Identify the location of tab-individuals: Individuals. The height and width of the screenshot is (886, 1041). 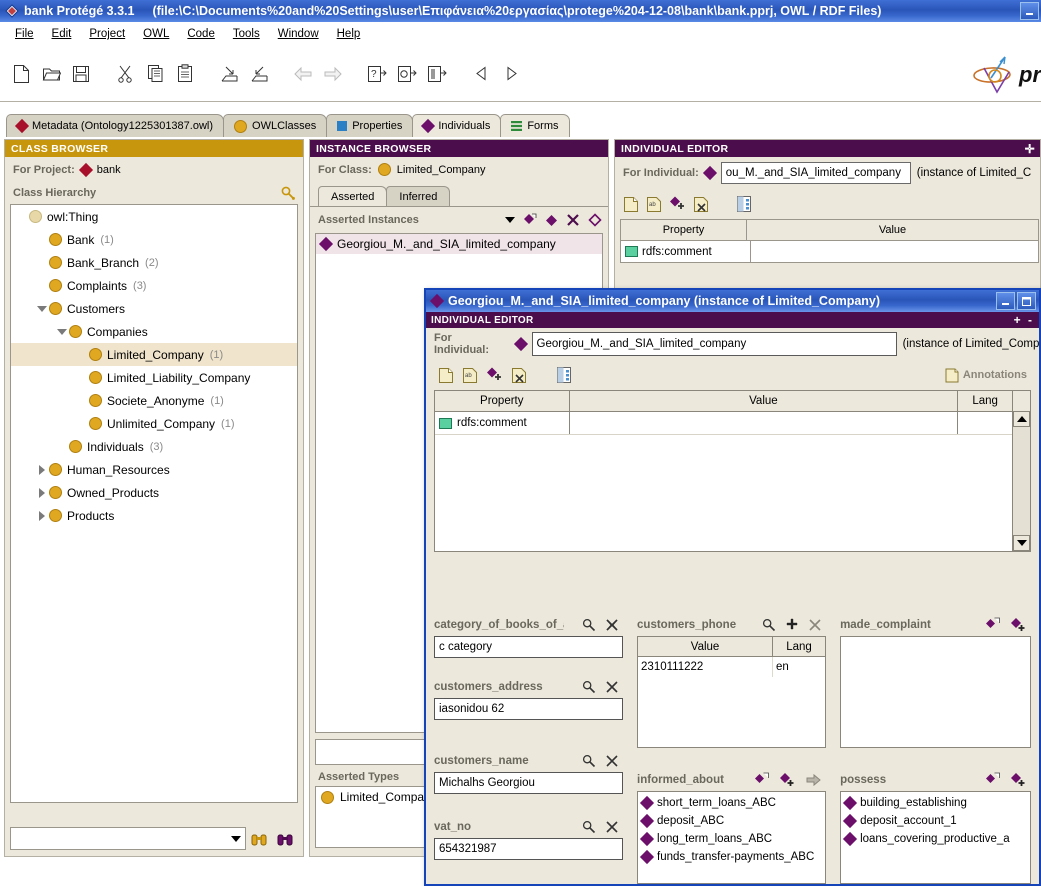
(457, 125).